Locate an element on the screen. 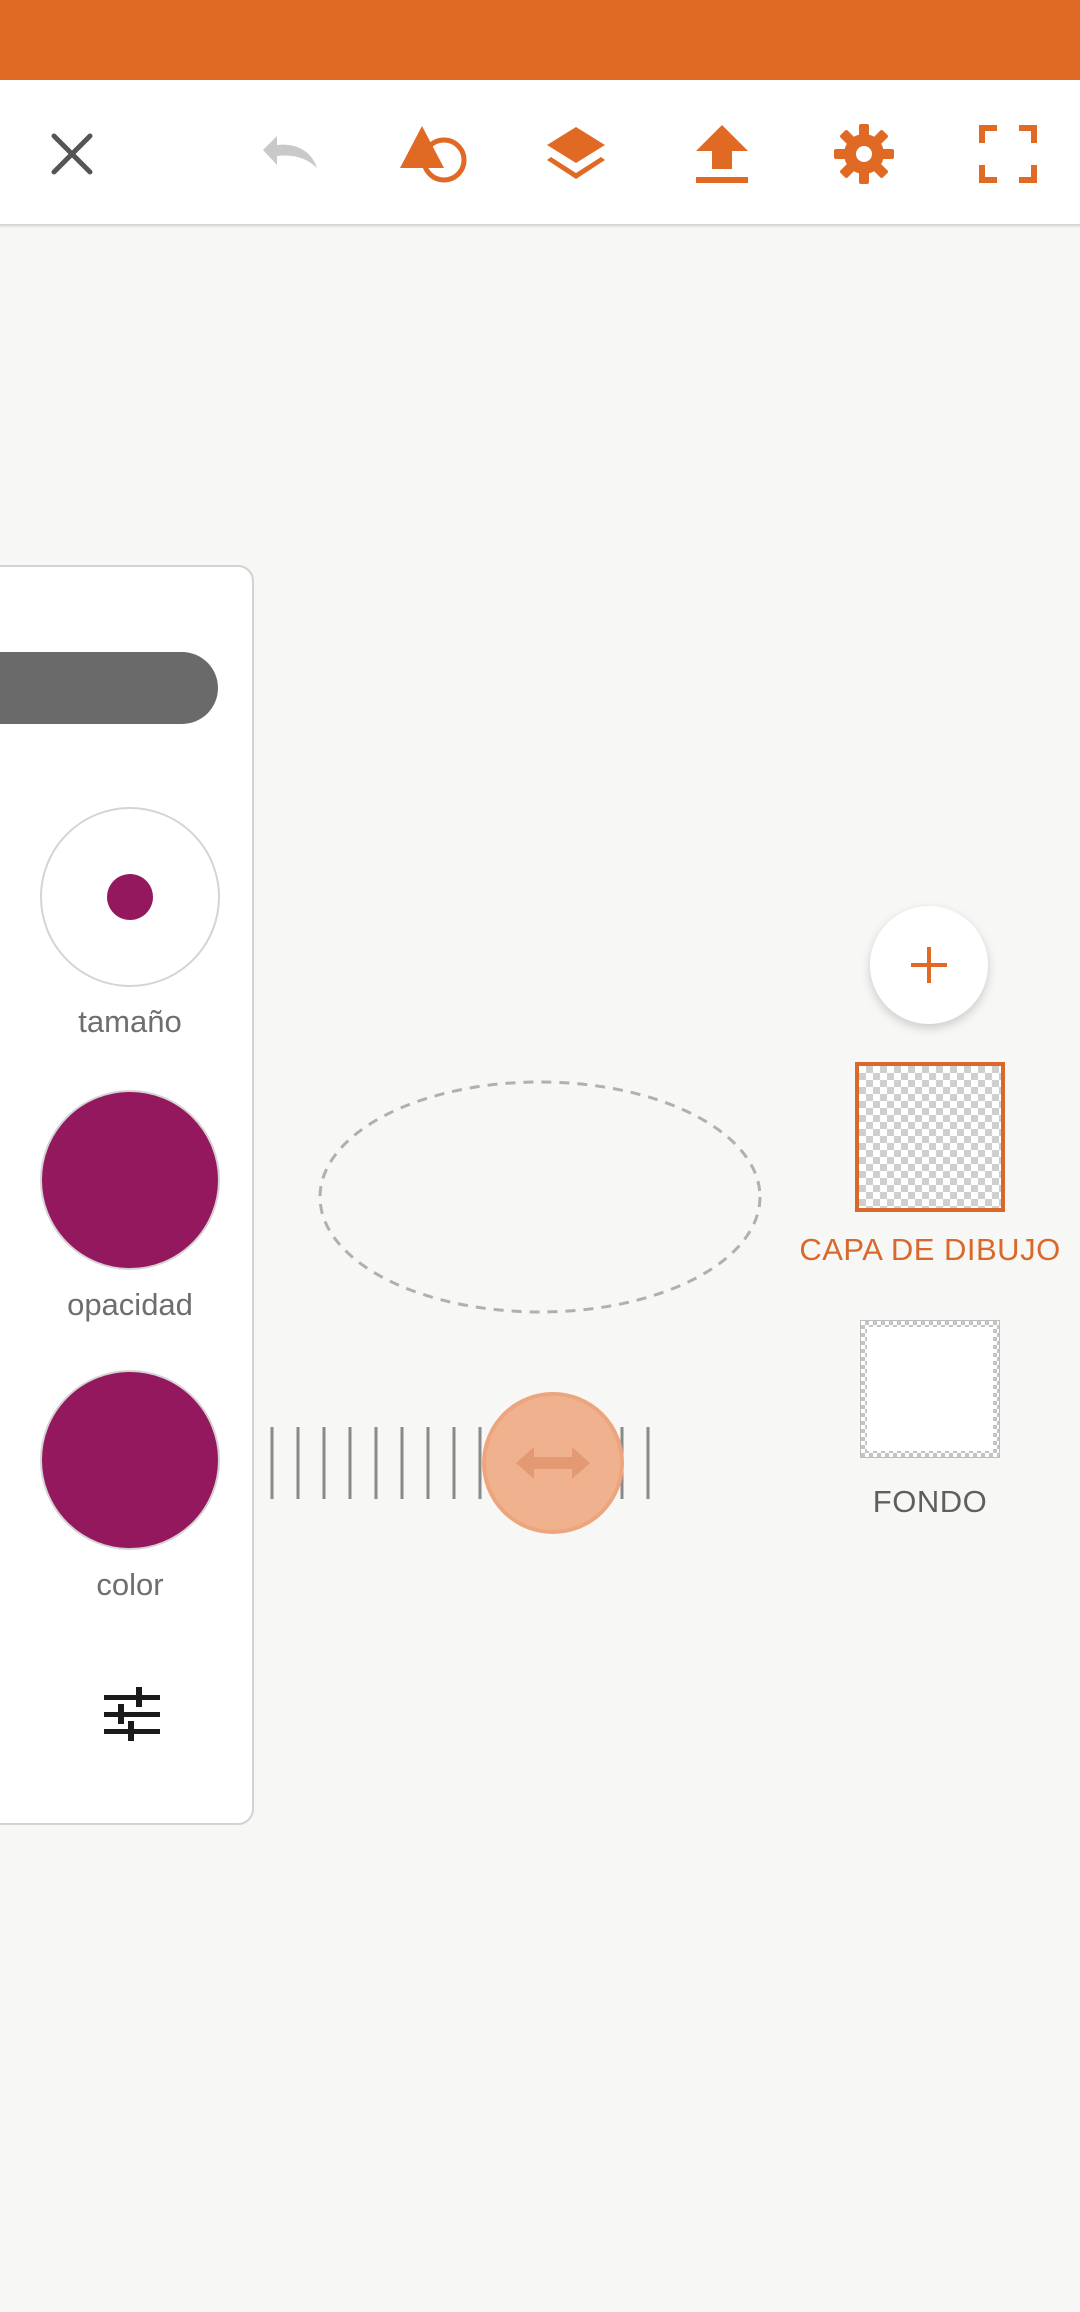 The height and width of the screenshot is (2312, 1080). close-button is located at coordinates (72, 154).